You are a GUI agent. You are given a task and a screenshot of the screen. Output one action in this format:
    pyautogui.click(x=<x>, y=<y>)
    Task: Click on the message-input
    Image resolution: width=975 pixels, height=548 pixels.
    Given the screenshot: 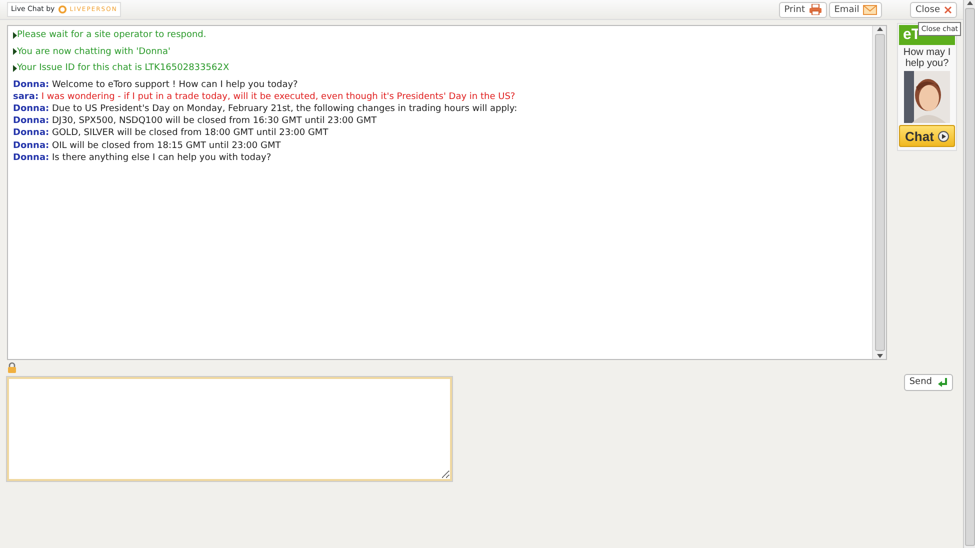 What is the action you would take?
    pyautogui.click(x=229, y=429)
    